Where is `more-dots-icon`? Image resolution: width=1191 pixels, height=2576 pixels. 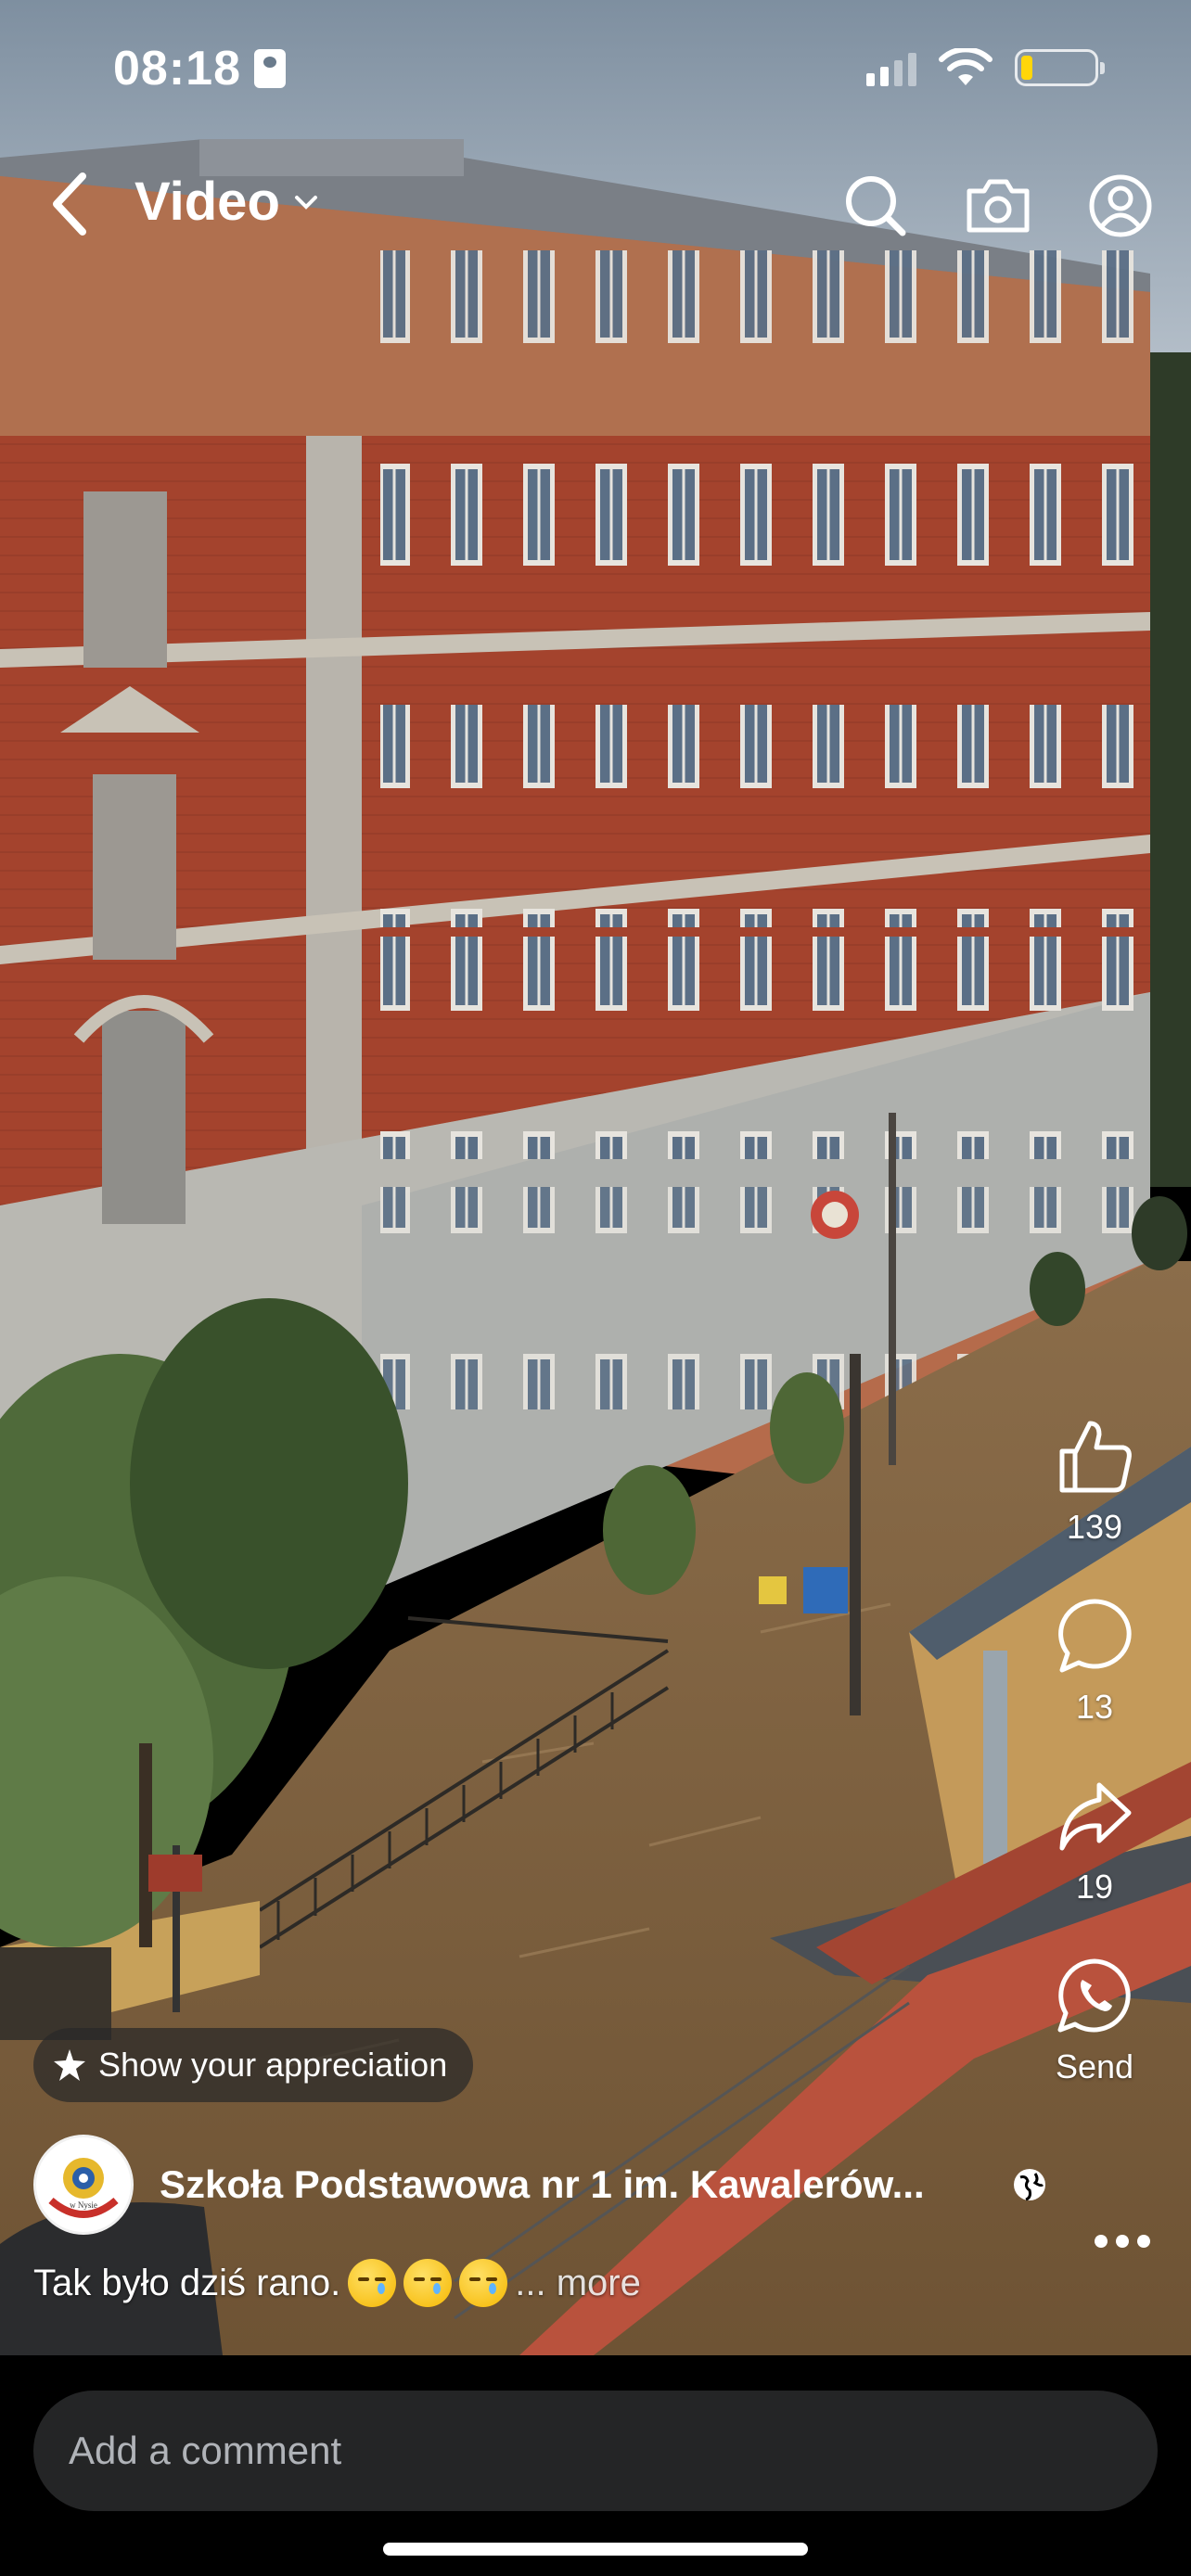
more-dots-icon is located at coordinates (1101, 2241).